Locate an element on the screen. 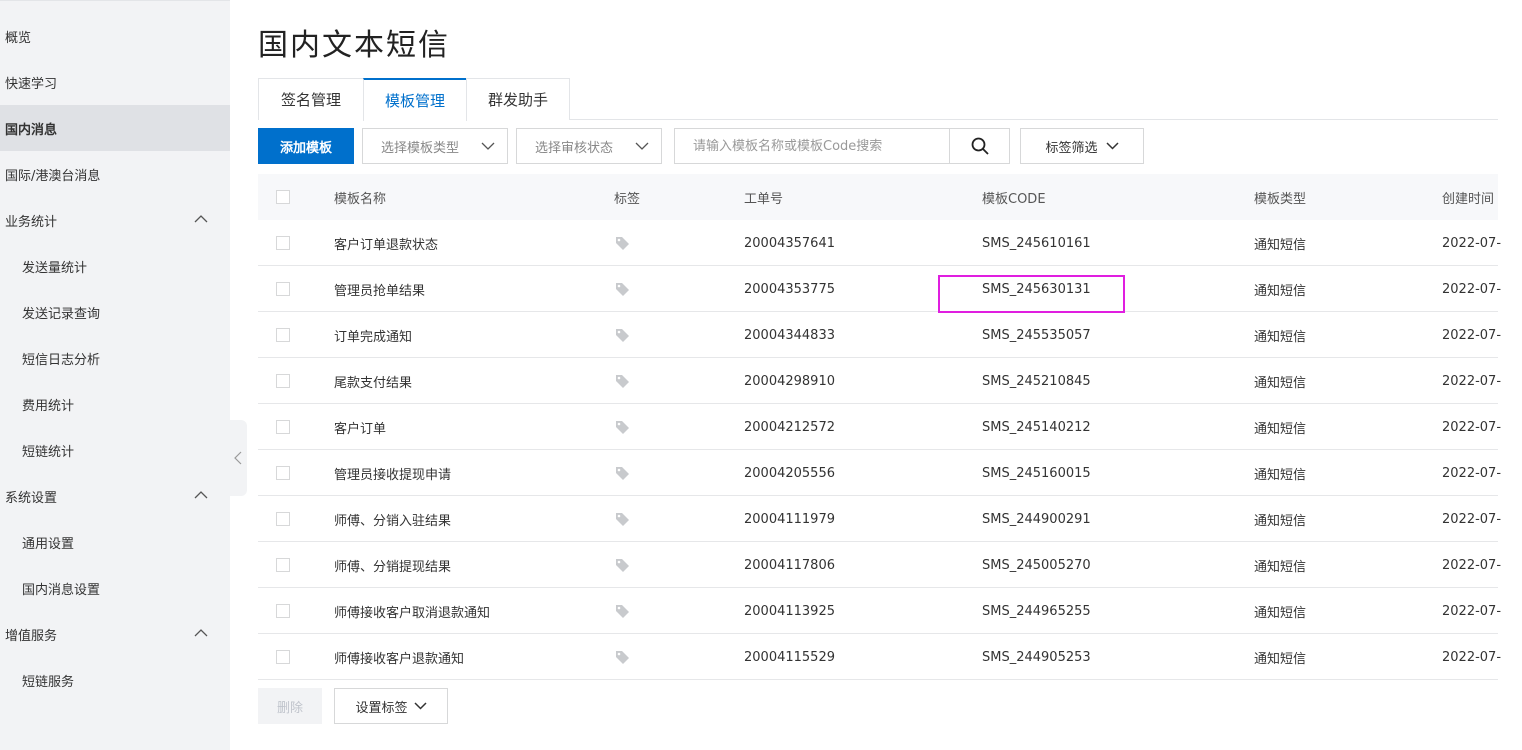 The height and width of the screenshot is (750, 1522). sidebar-item-send-records: 发送记录查询 is located at coordinates (115, 312).